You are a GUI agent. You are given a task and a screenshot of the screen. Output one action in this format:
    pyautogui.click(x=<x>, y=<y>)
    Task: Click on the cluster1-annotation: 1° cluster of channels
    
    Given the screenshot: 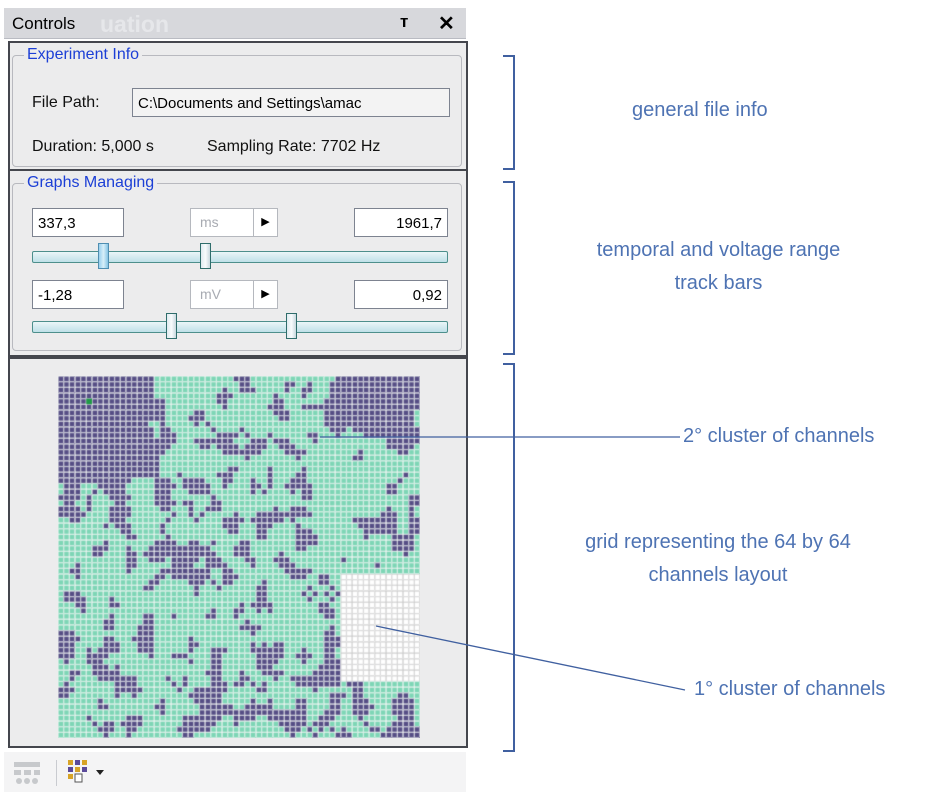 What is the action you would take?
    pyautogui.click(x=790, y=689)
    